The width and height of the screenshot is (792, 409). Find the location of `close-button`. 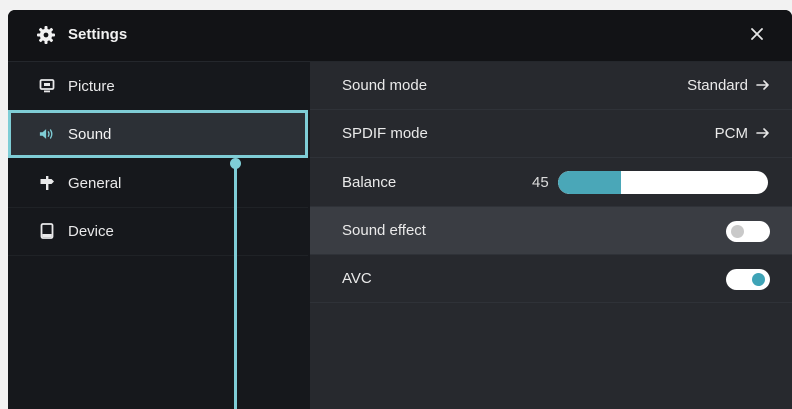

close-button is located at coordinates (757, 36).